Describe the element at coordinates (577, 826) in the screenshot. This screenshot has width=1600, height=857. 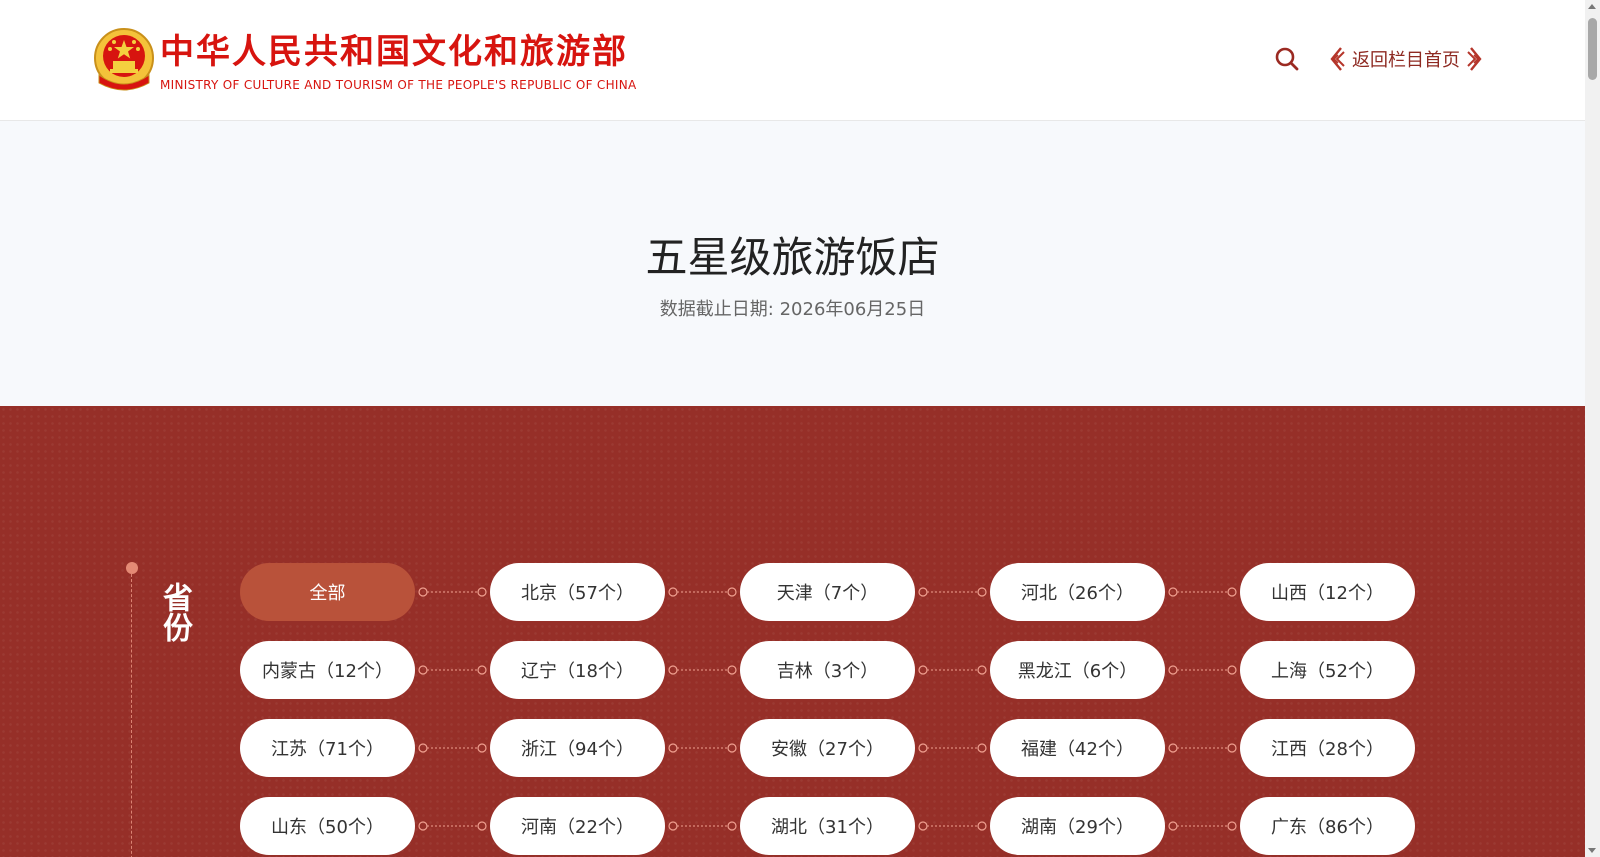
I see `province-pill: 河南（22个）` at that location.